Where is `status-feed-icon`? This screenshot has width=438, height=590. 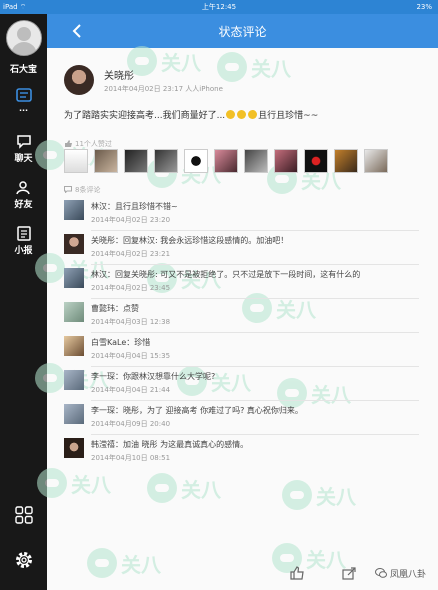
status-feed-icon is located at coordinates (23, 95).